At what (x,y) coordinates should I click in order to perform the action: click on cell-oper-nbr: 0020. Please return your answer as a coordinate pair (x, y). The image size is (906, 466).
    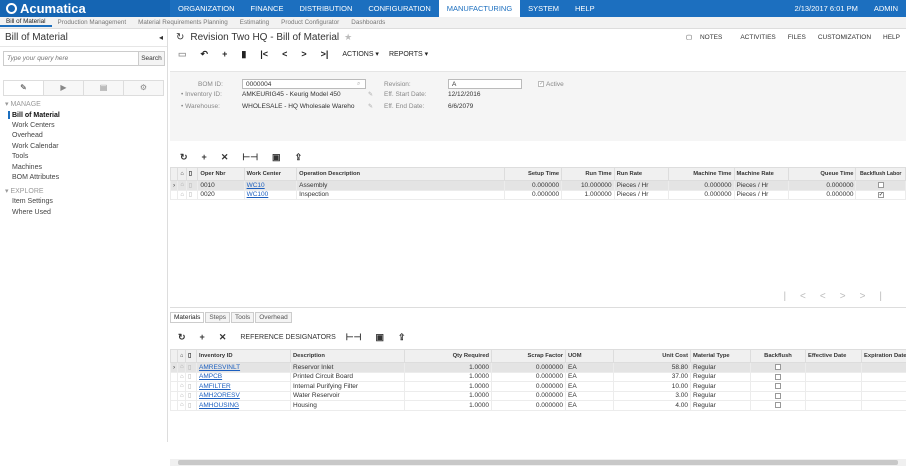
    Looking at the image, I should click on (221, 195).